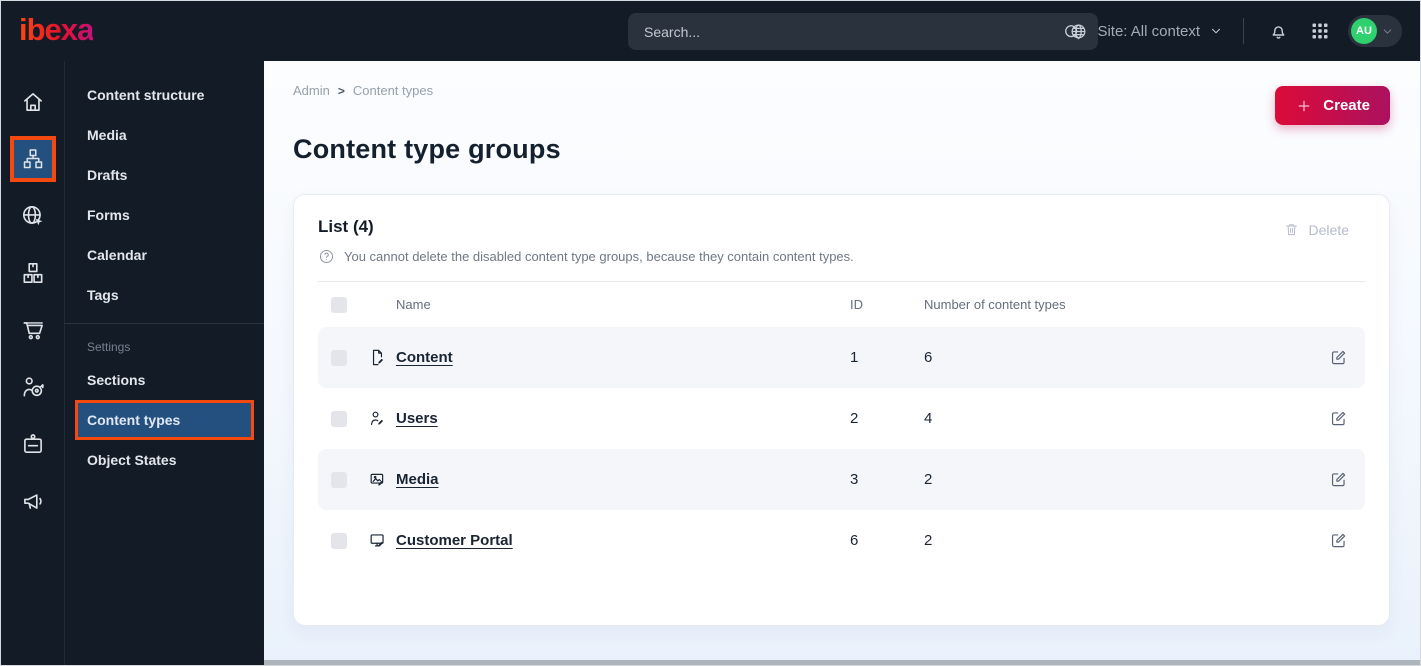 The height and width of the screenshot is (666, 1421). I want to click on ibexa-logo: ibexa, so click(56, 29).